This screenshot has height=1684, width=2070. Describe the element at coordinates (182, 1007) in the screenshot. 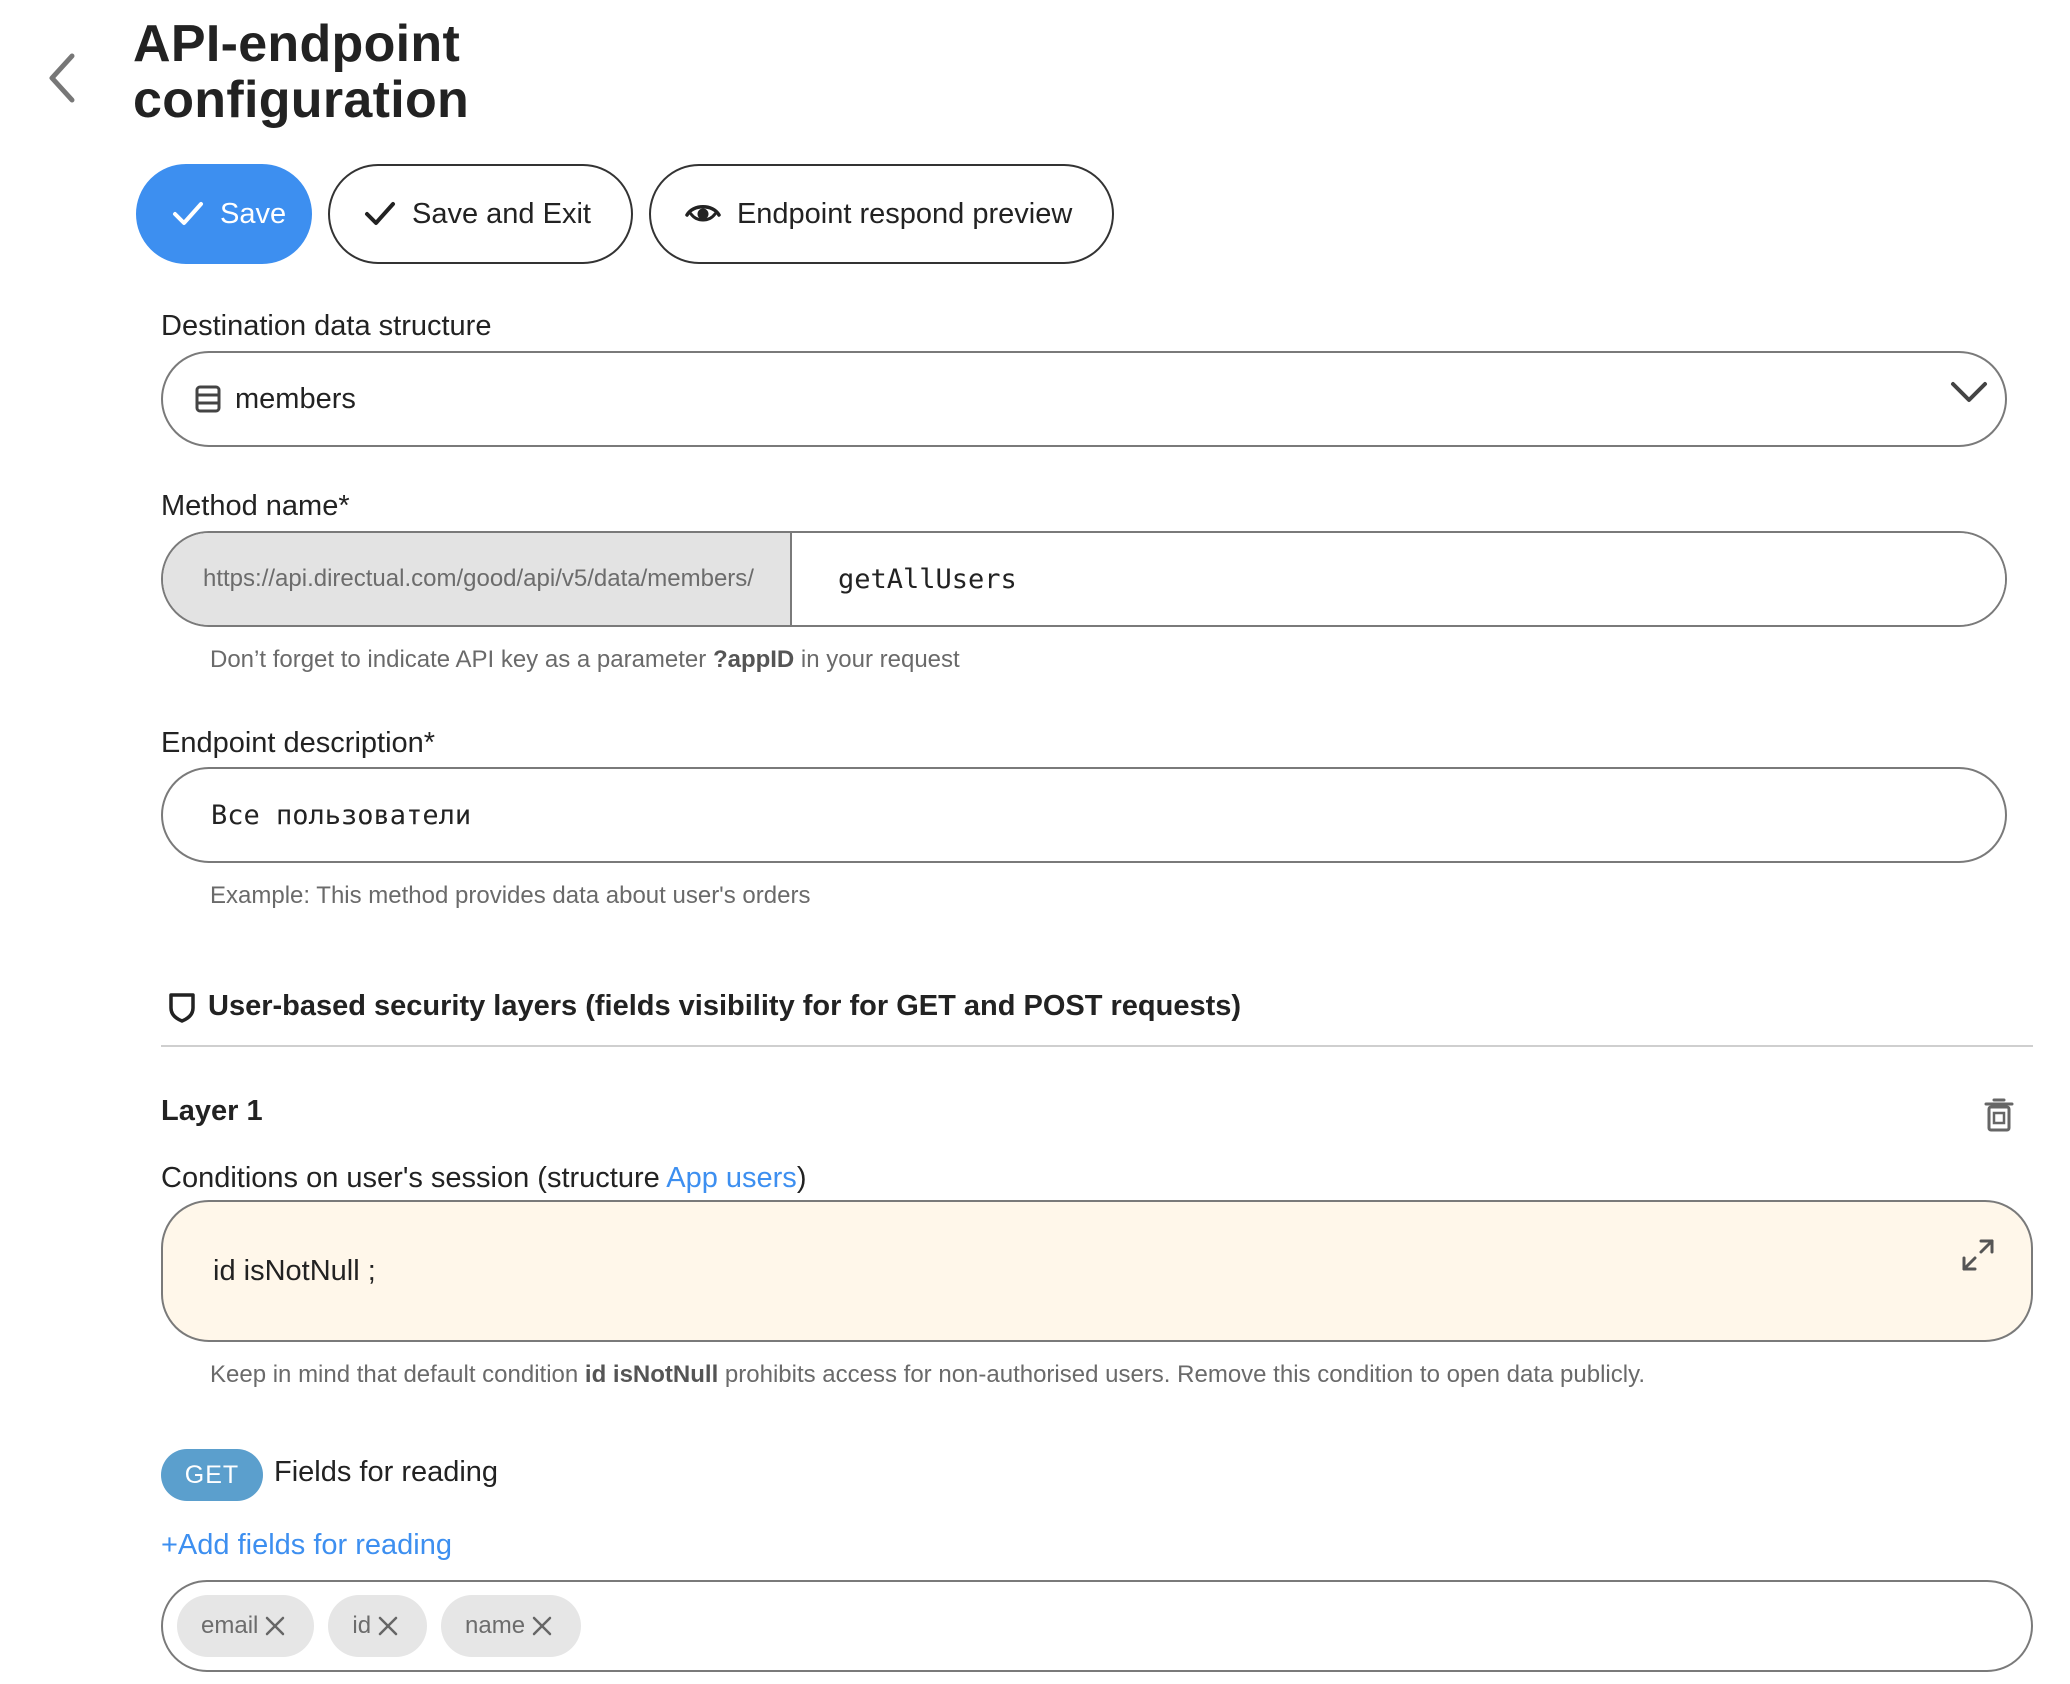

I see `shield-icon` at that location.